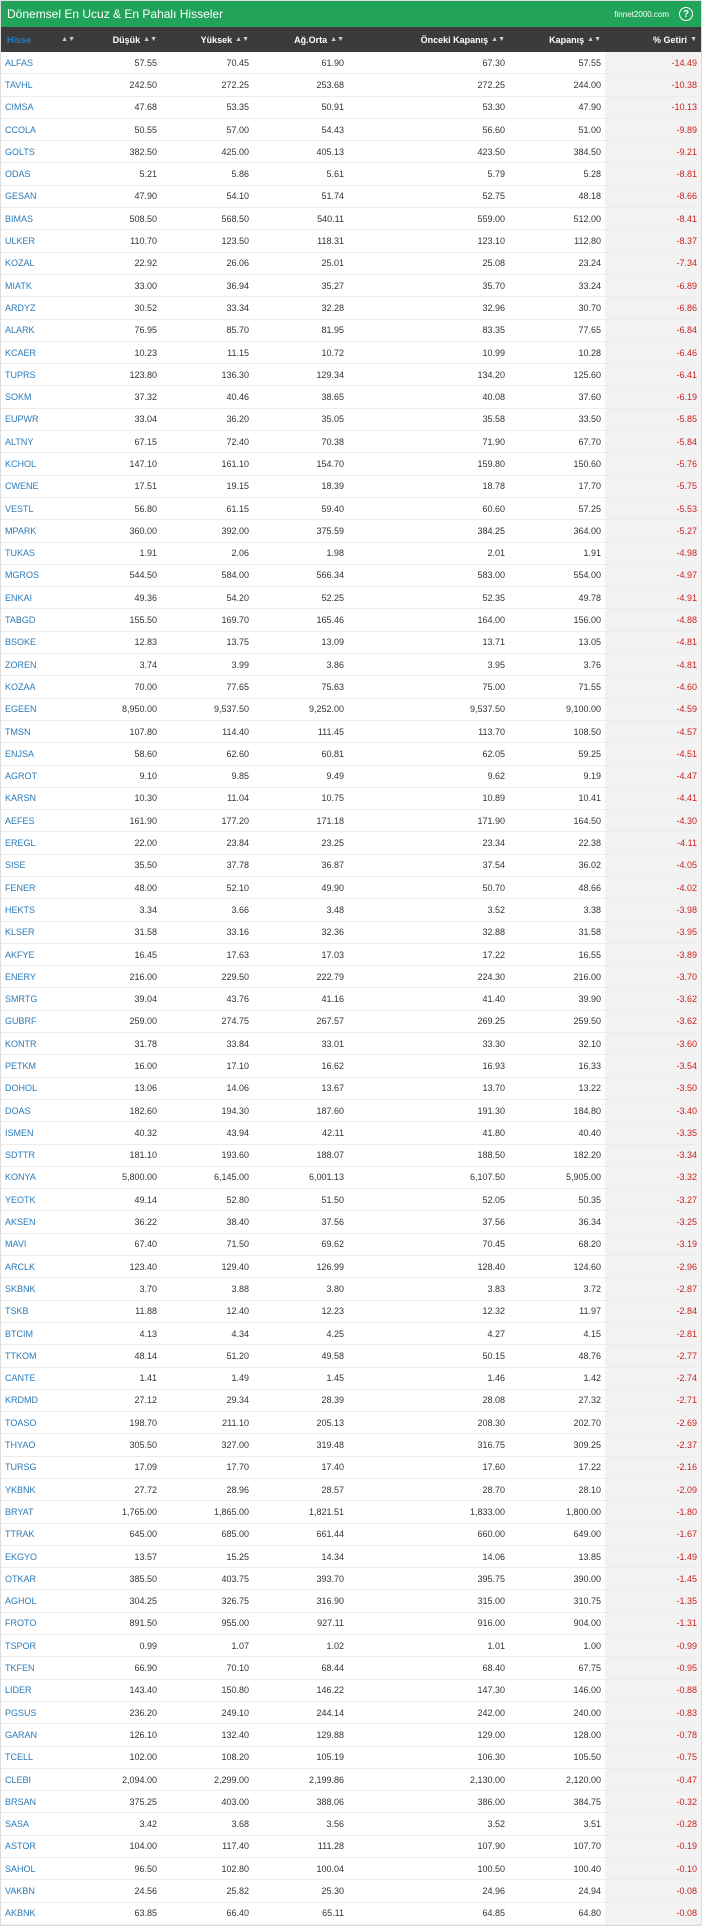  What do you see at coordinates (41, 1422) in the screenshot?
I see `cell-symbol: TOASO` at bounding box center [41, 1422].